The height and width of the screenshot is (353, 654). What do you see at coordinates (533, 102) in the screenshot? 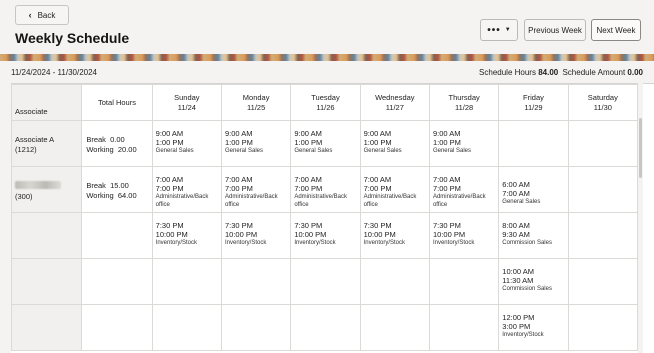
I see `day-header-friday: Friday 11/29` at bounding box center [533, 102].